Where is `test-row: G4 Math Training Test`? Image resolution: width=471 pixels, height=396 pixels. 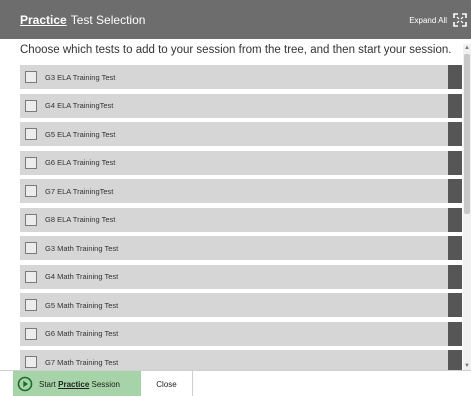
test-row: G4 Math Training Test is located at coordinates (241, 276).